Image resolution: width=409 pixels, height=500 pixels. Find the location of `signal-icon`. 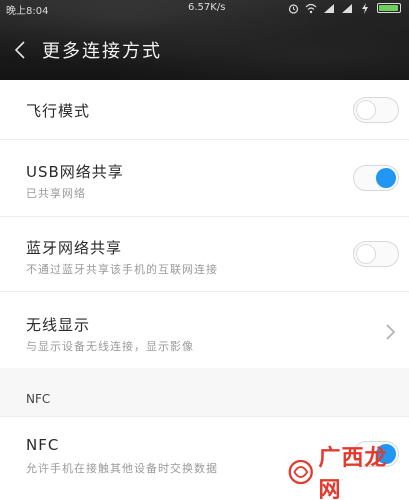

signal-icon is located at coordinates (329, 8).